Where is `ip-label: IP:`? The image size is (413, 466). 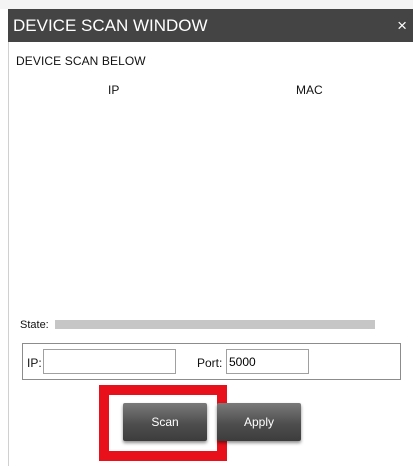
ip-label: IP: is located at coordinates (34, 363).